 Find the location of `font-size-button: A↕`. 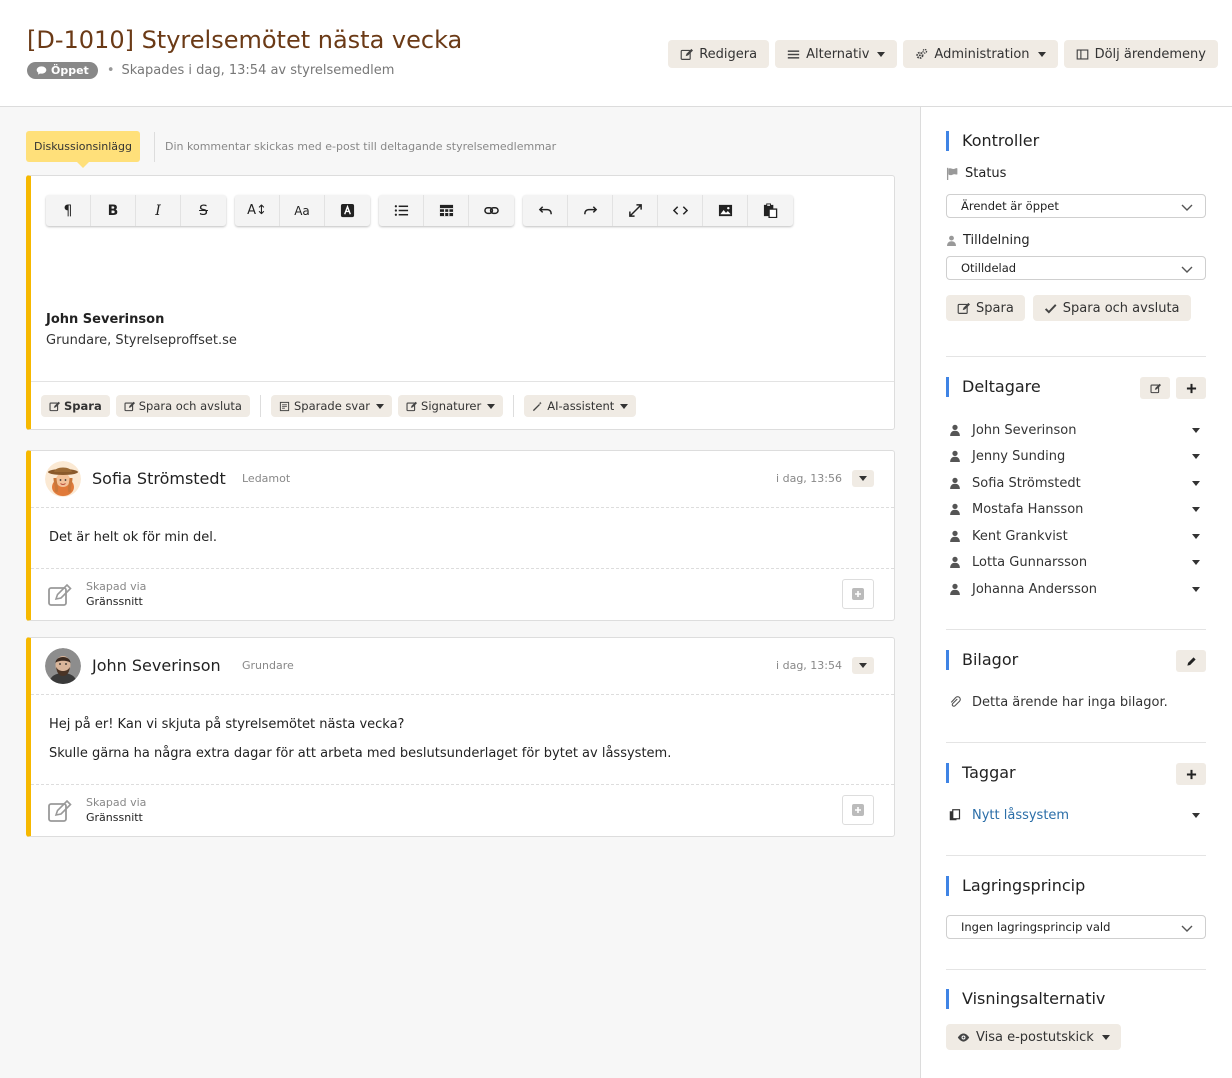

font-size-button: A↕ is located at coordinates (257, 210).